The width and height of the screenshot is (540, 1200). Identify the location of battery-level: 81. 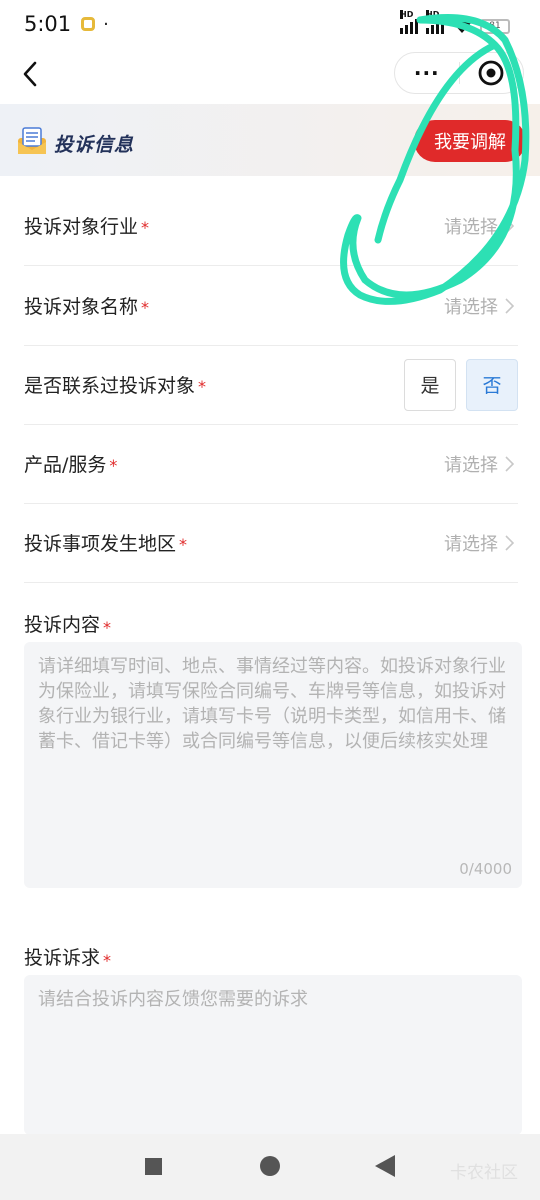
(495, 26).